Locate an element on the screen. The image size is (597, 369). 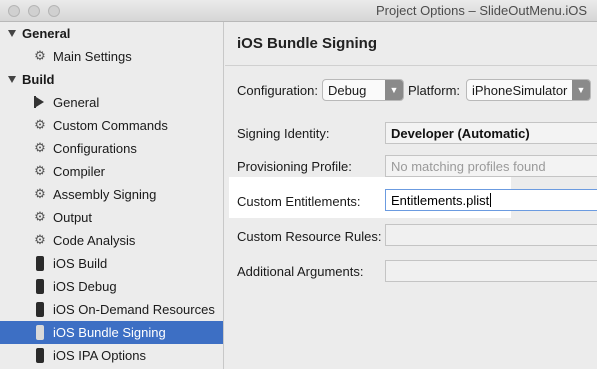
zoom-window-button is located at coordinates (54, 11).